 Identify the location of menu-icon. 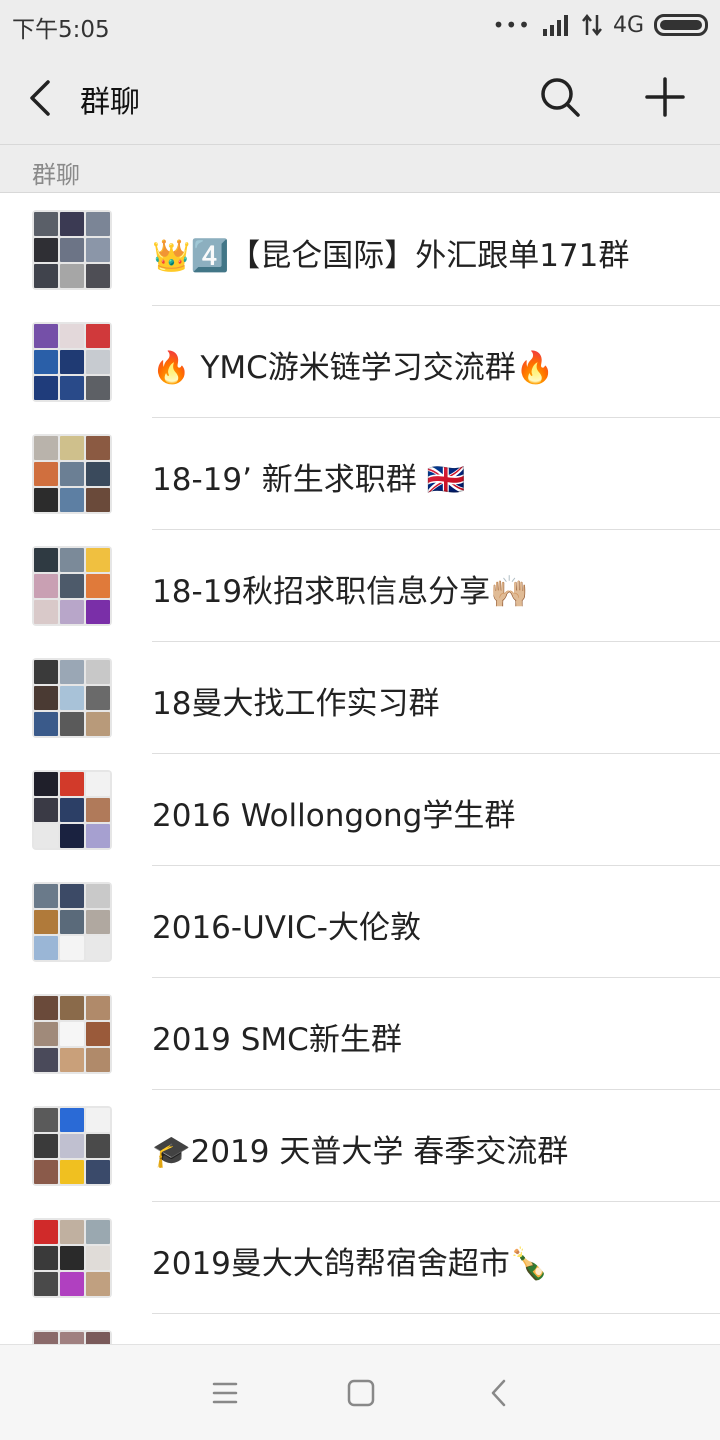
(225, 1393).